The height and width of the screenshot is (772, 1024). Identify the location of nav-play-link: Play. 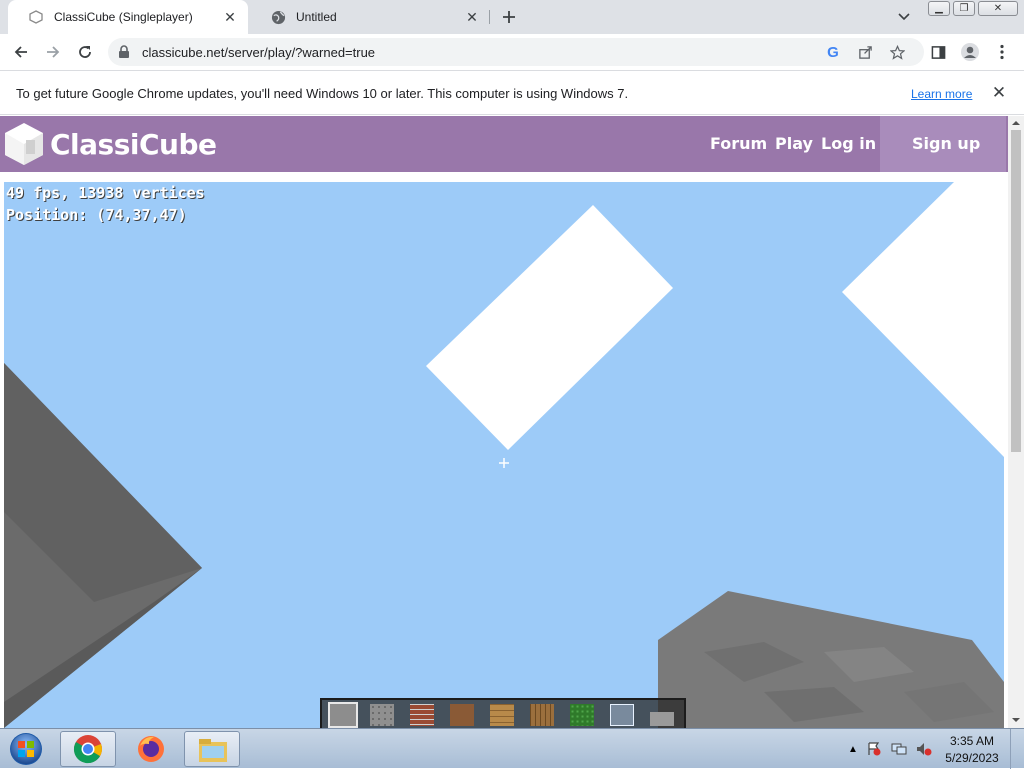
(794, 143).